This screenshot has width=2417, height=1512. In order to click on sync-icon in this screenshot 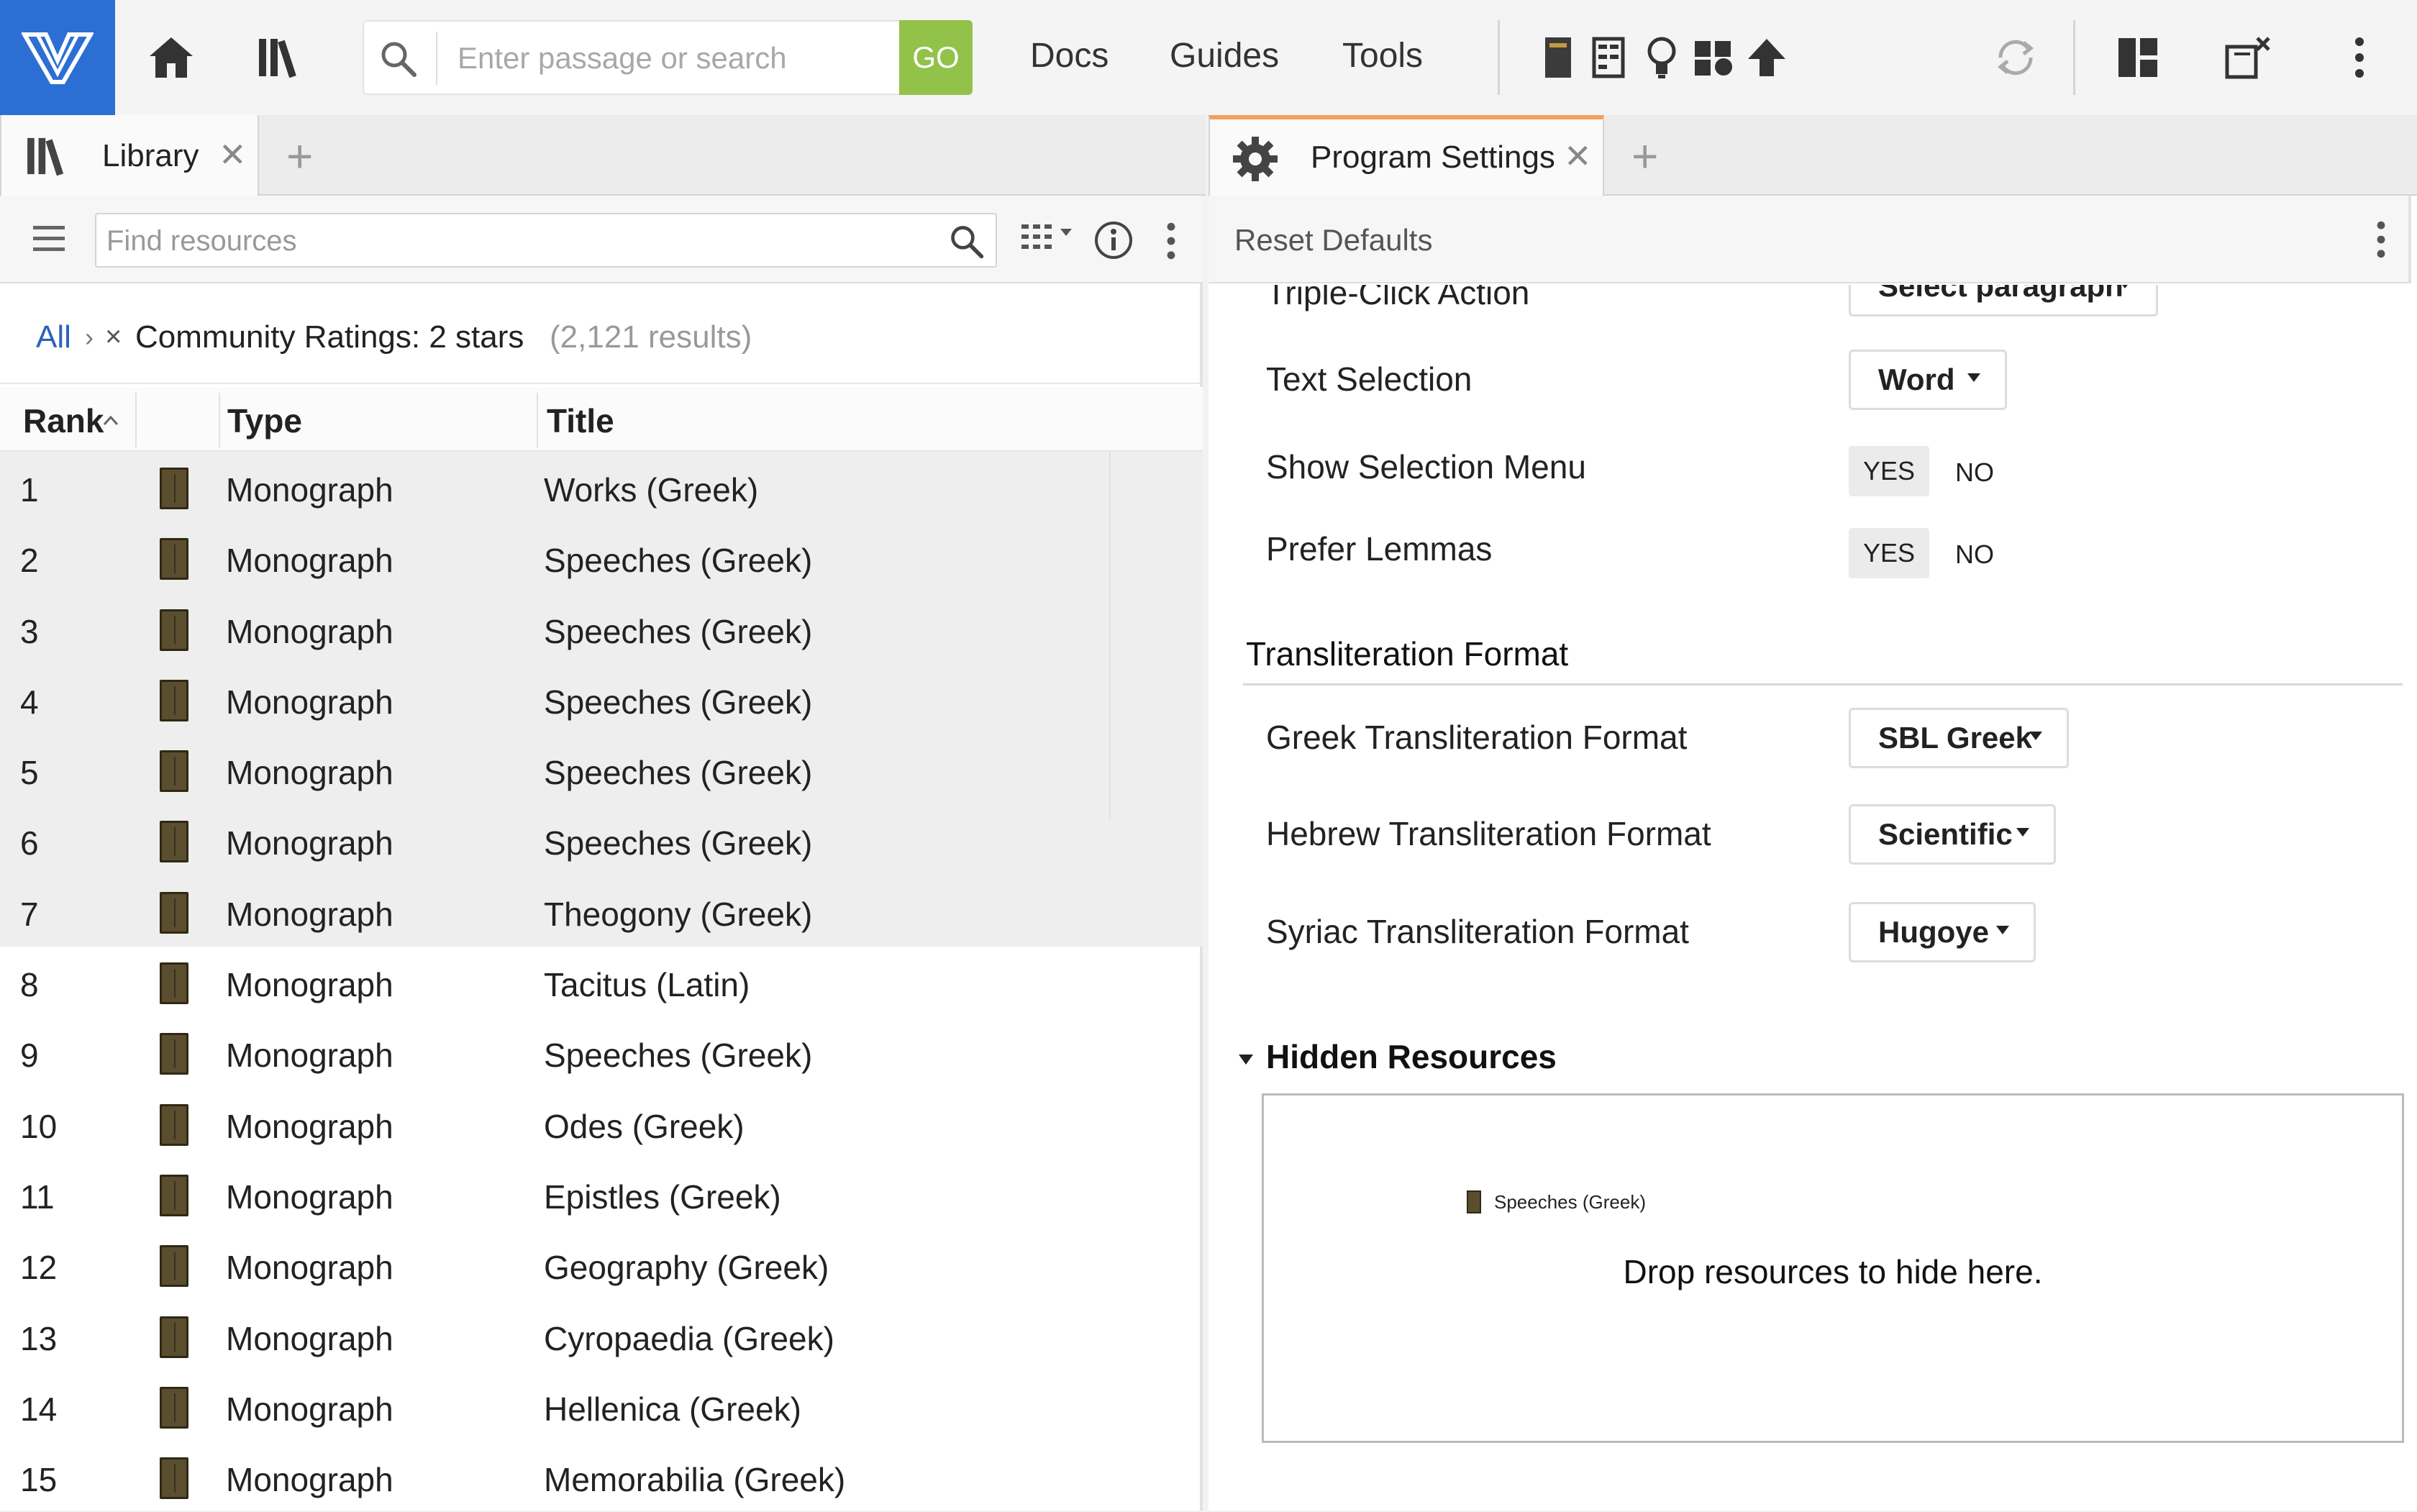, I will do `click(2016, 58)`.